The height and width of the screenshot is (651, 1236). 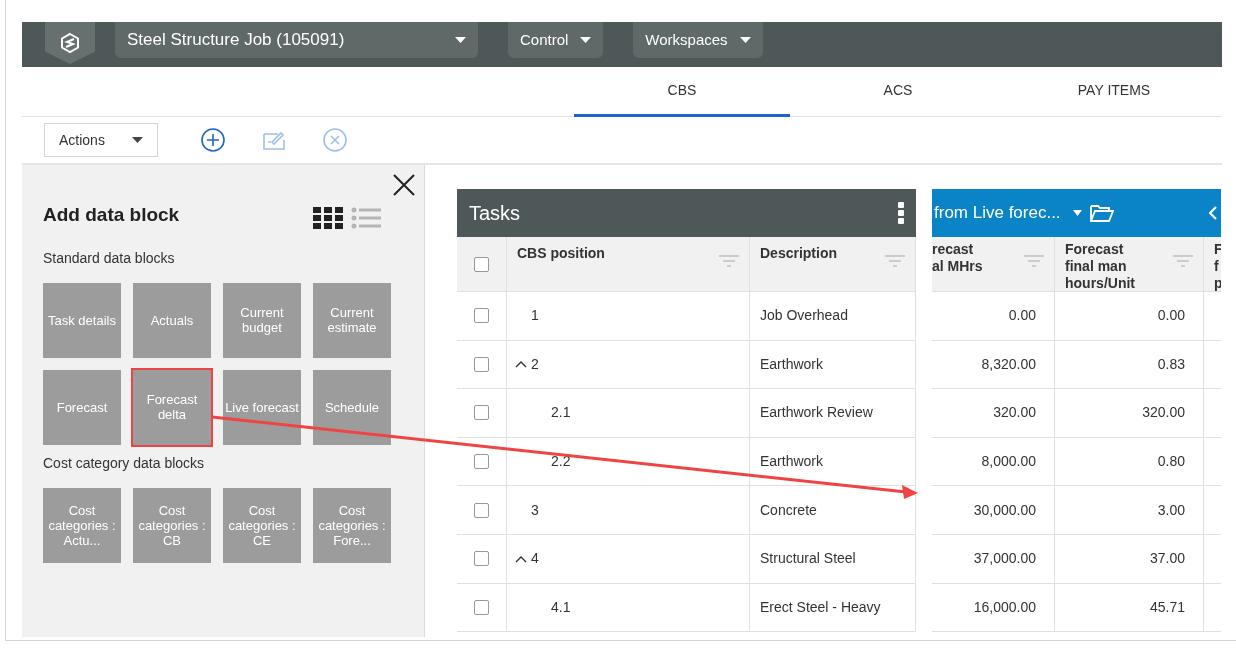 What do you see at coordinates (798, 253) in the screenshot?
I see `column-header: Description` at bounding box center [798, 253].